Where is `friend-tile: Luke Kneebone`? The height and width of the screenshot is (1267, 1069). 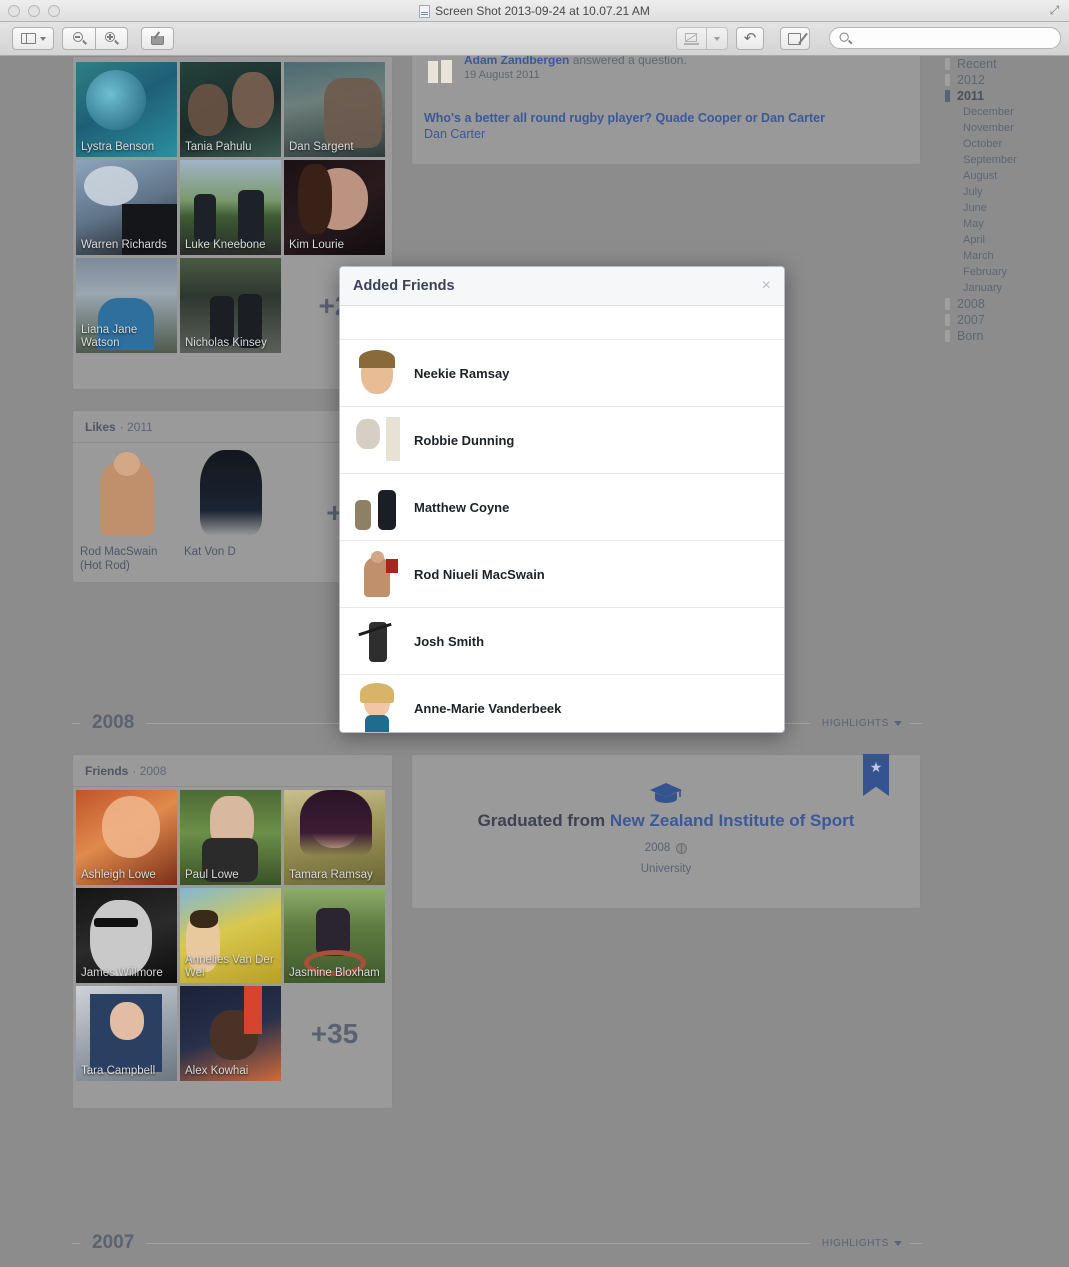 friend-tile: Luke Kneebone is located at coordinates (230, 207).